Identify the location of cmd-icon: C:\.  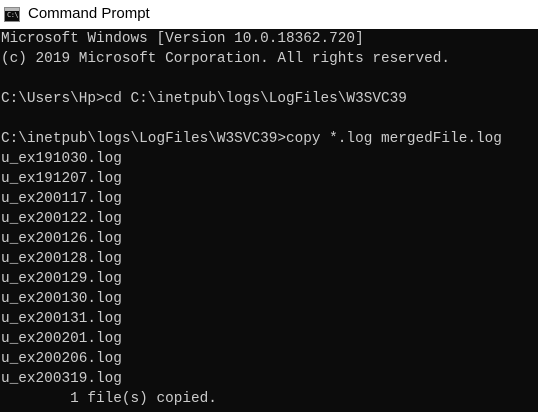
(12, 14).